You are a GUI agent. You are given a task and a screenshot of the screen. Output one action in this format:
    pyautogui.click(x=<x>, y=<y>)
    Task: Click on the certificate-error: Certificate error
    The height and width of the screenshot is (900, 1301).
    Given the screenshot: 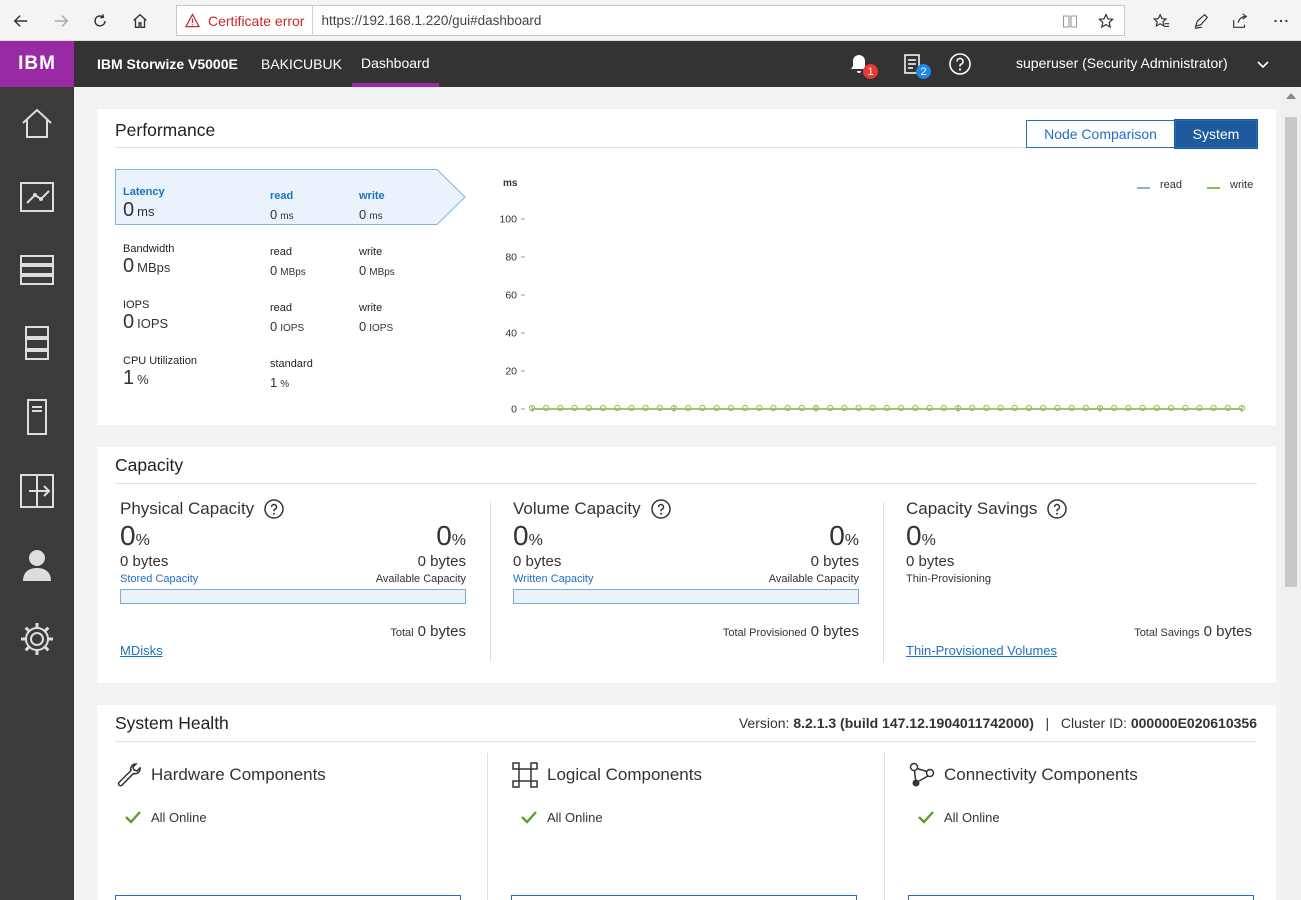 What is the action you would take?
    pyautogui.click(x=245, y=20)
    